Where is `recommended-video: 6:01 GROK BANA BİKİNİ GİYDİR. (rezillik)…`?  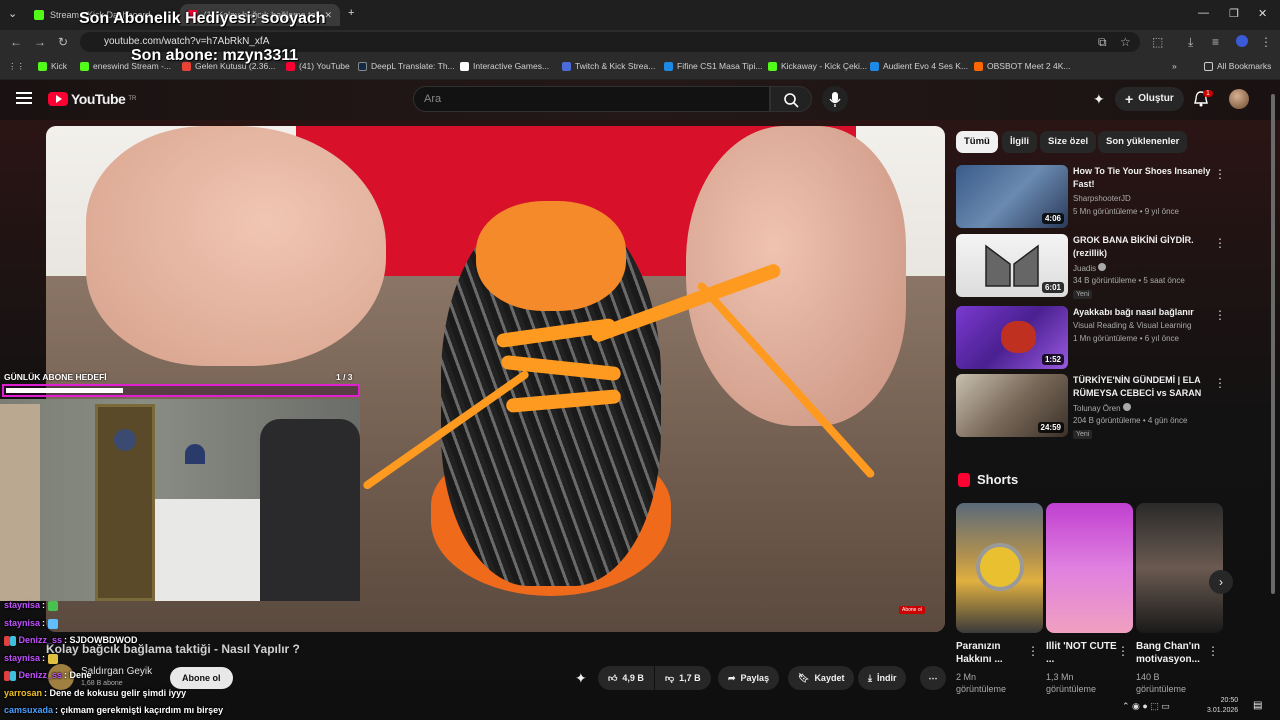
recommended-video: 6:01 GROK BANA BİKİNİ GİYDİR. (rezillik)… is located at coordinates (1096, 266).